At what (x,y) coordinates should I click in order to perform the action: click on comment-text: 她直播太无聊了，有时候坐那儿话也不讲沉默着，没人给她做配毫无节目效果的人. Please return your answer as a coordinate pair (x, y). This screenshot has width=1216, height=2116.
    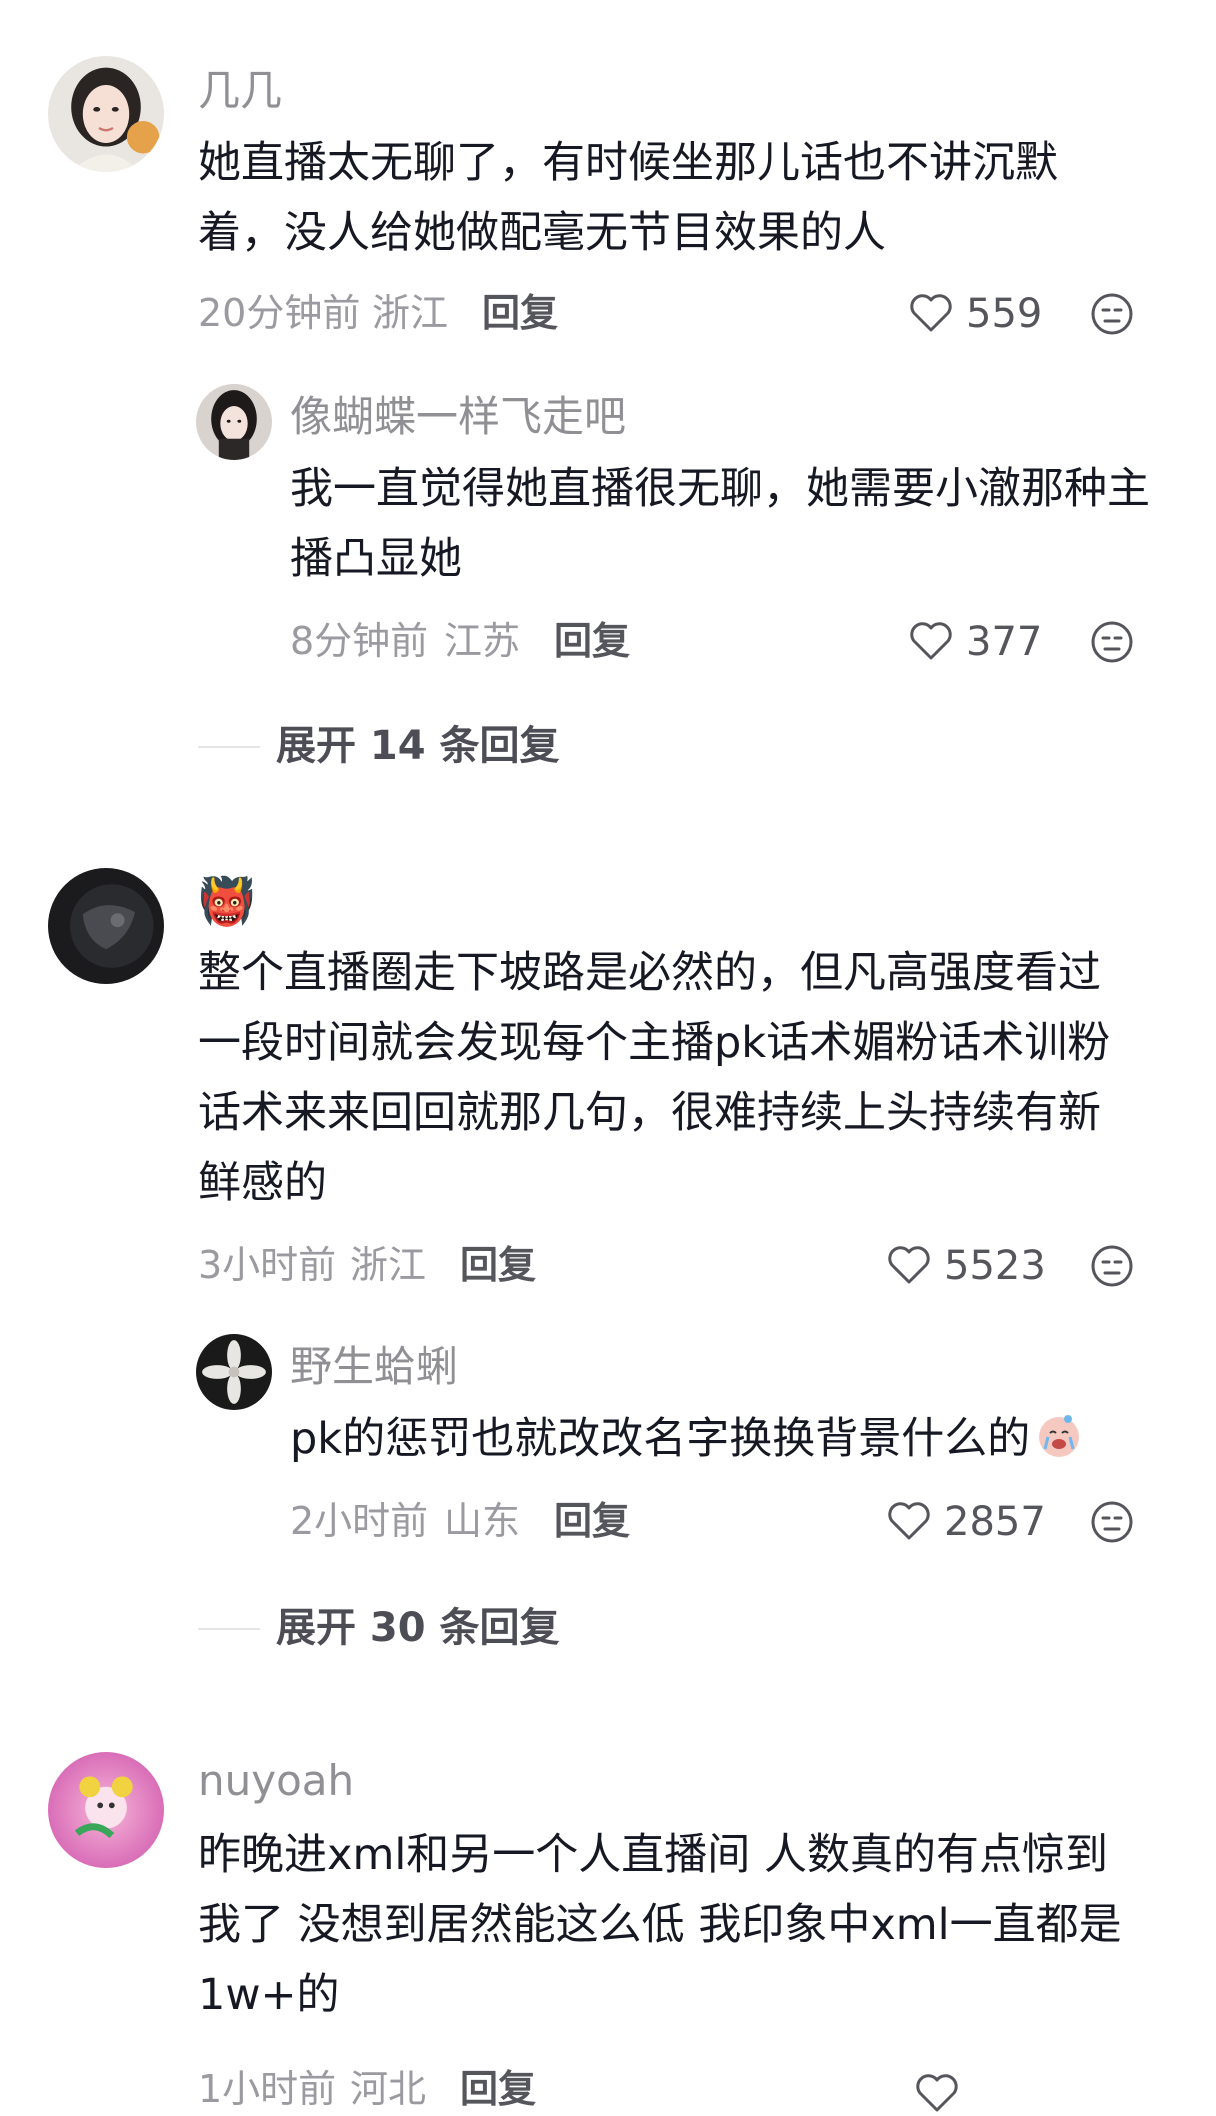
    Looking at the image, I should click on (628, 198).